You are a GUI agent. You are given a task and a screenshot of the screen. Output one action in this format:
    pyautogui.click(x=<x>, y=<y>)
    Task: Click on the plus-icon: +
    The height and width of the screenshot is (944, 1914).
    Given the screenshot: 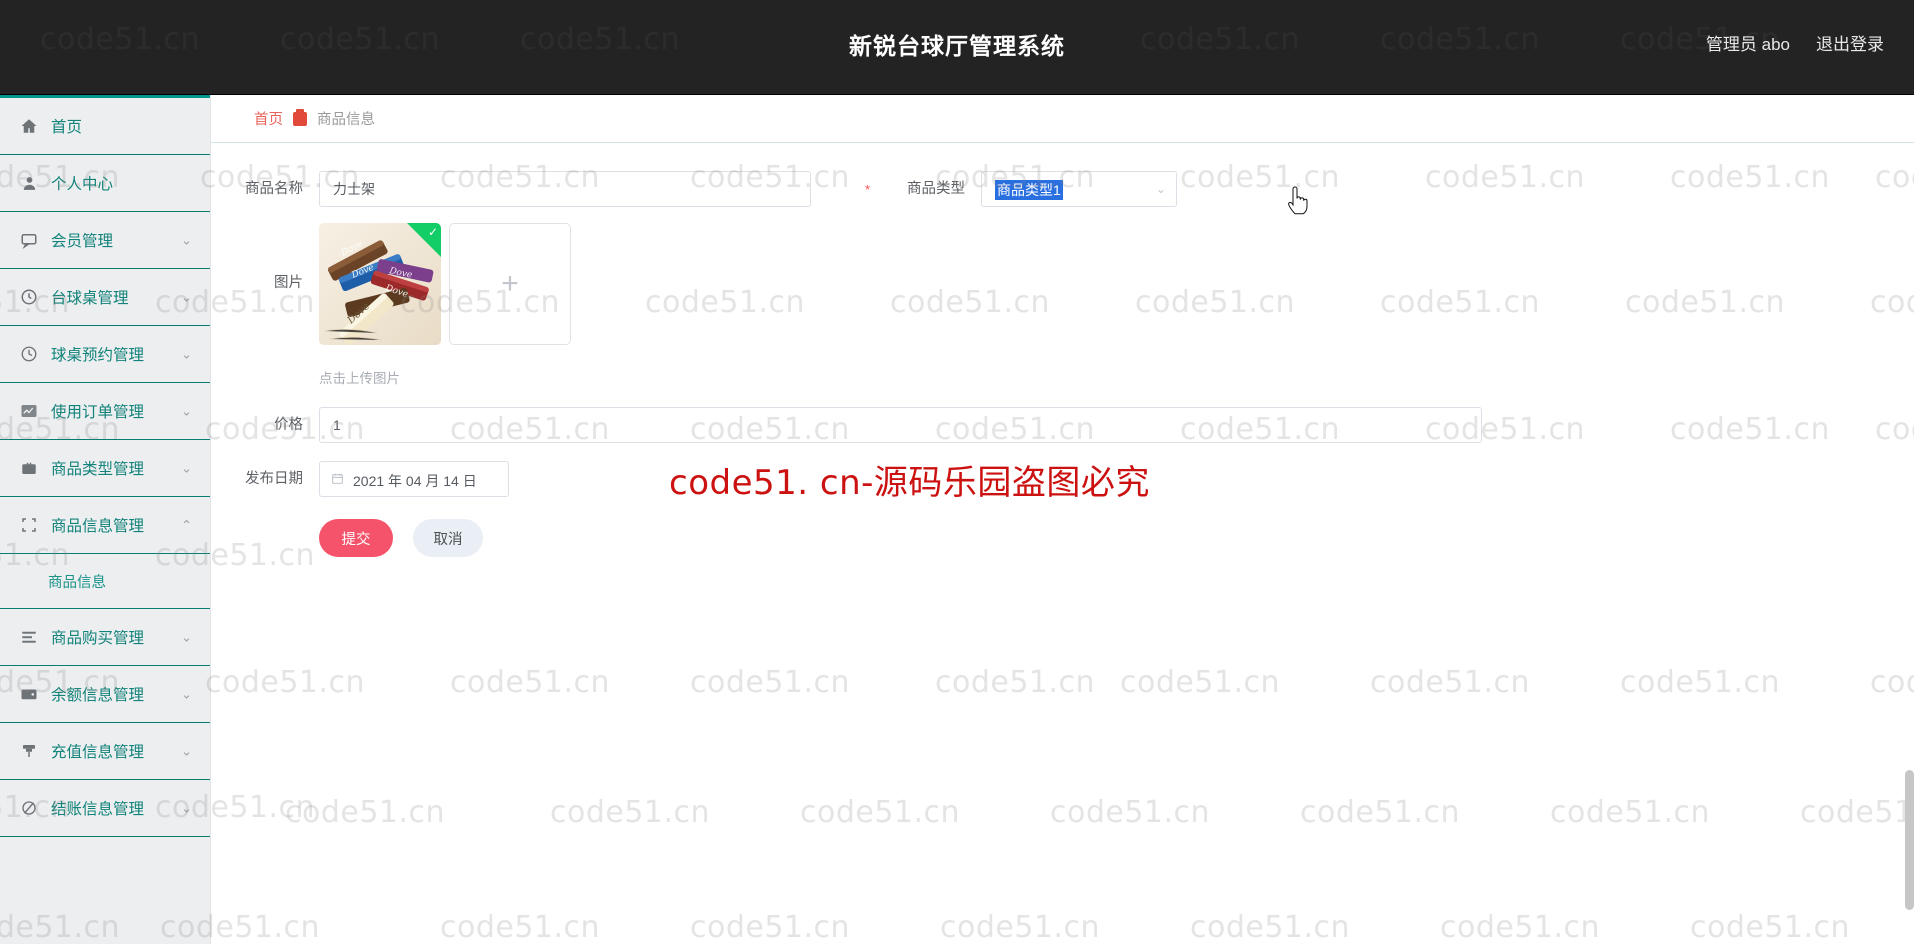 What is the action you would take?
    pyautogui.click(x=510, y=283)
    